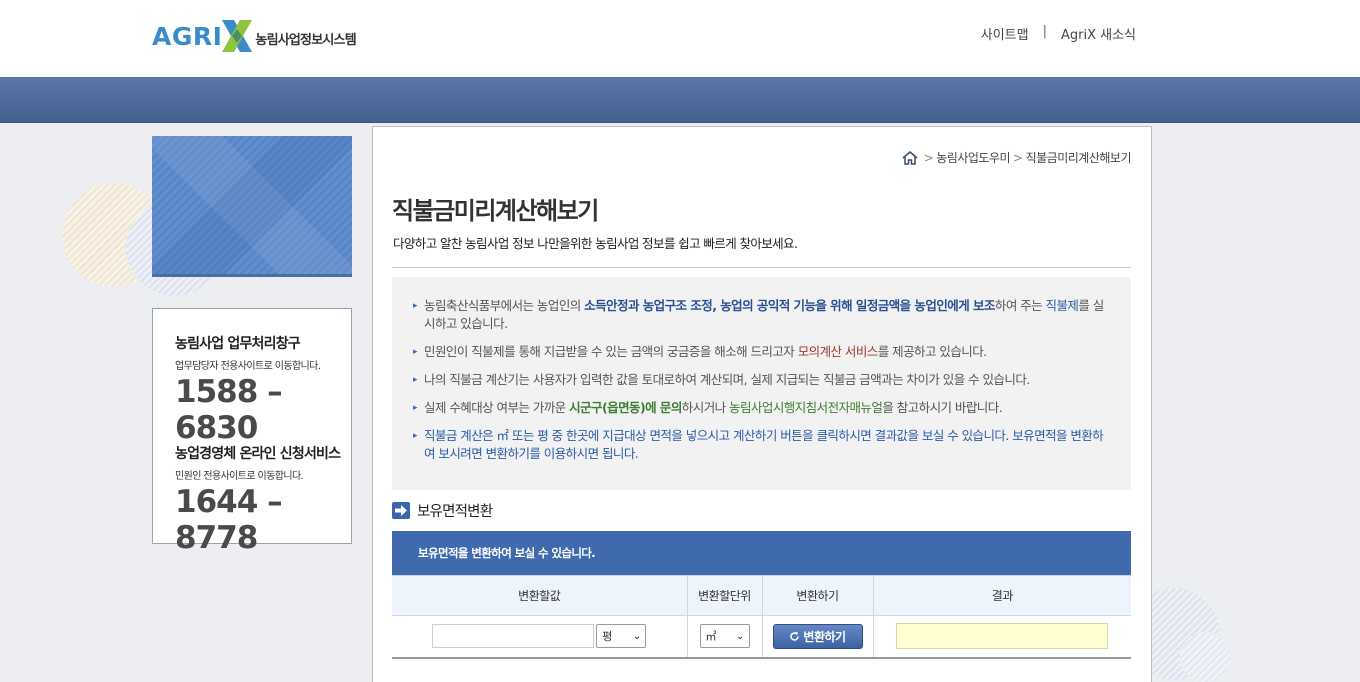  I want to click on info-text: 실제 수혜대상 여부는 가까운, so click(497, 407).